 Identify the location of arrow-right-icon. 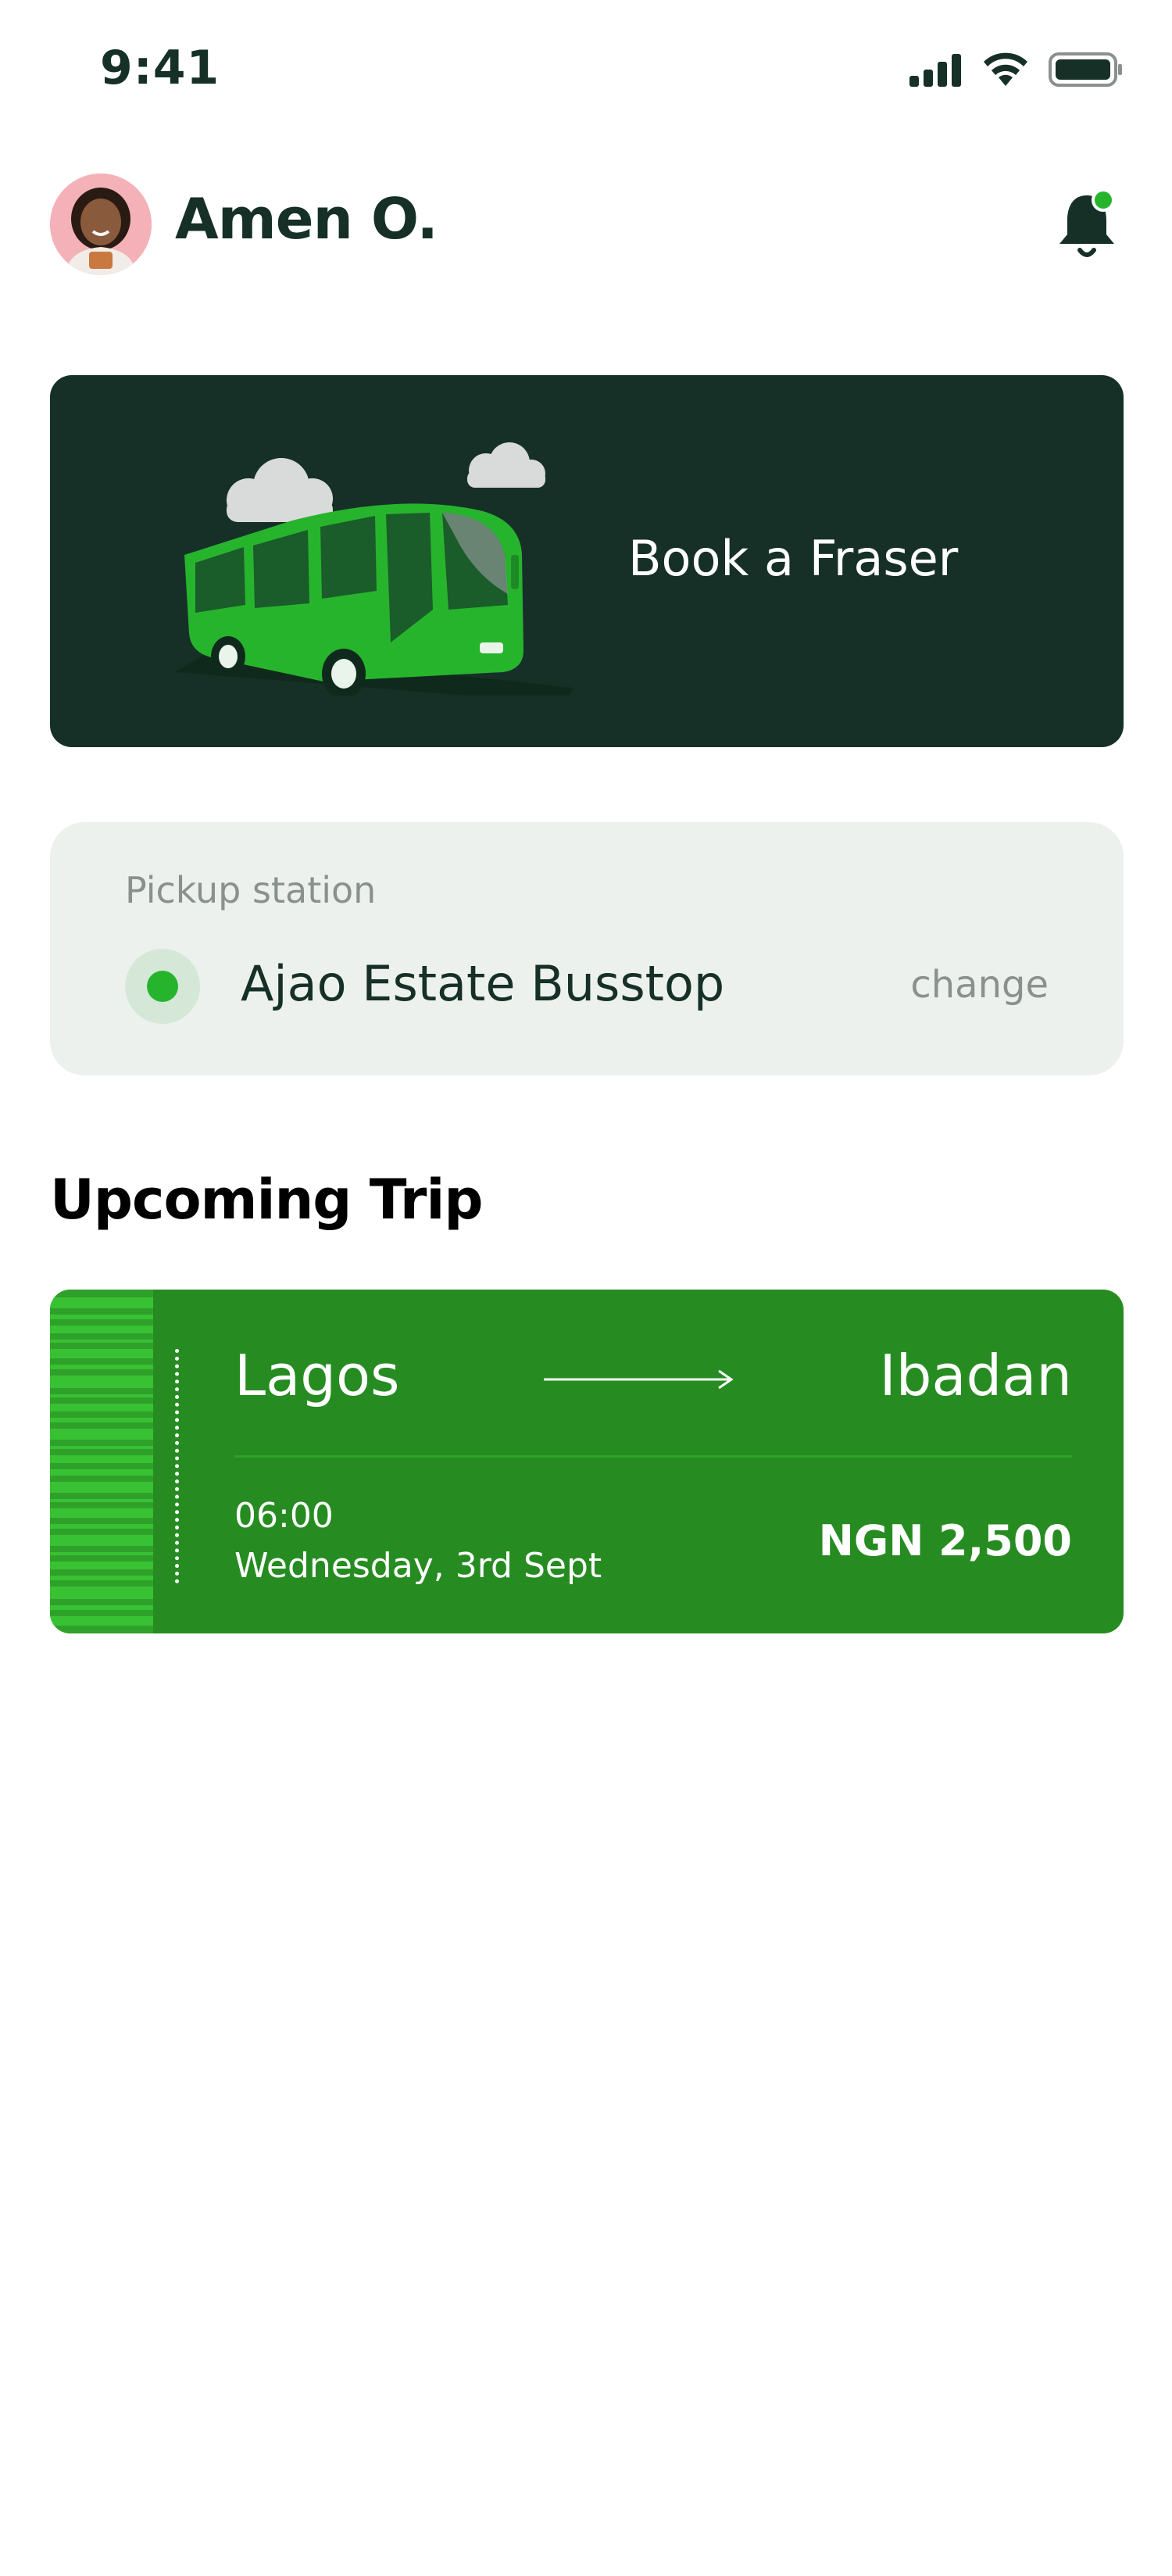
(639, 1379).